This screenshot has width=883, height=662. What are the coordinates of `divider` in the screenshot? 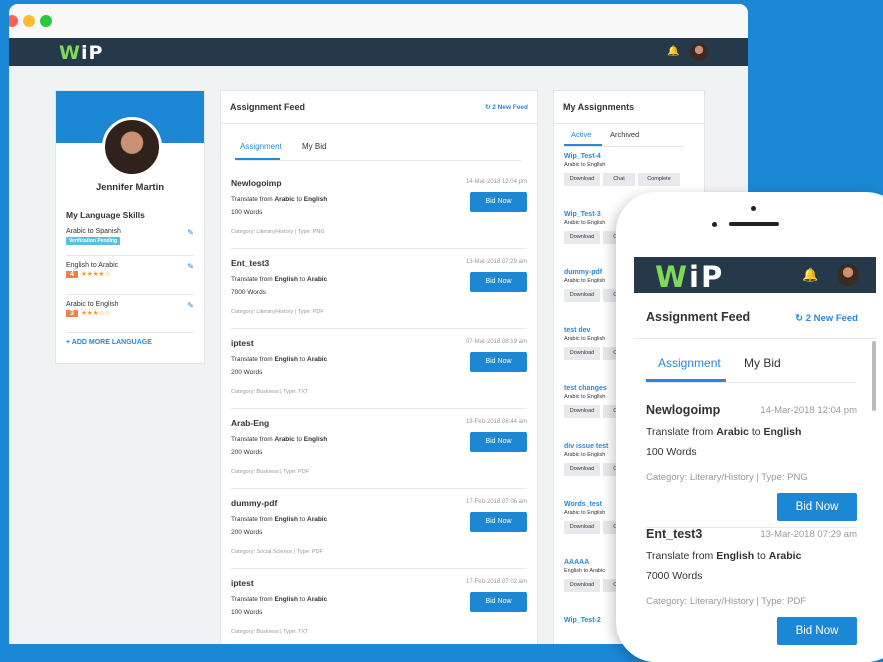 It's located at (379, 248).